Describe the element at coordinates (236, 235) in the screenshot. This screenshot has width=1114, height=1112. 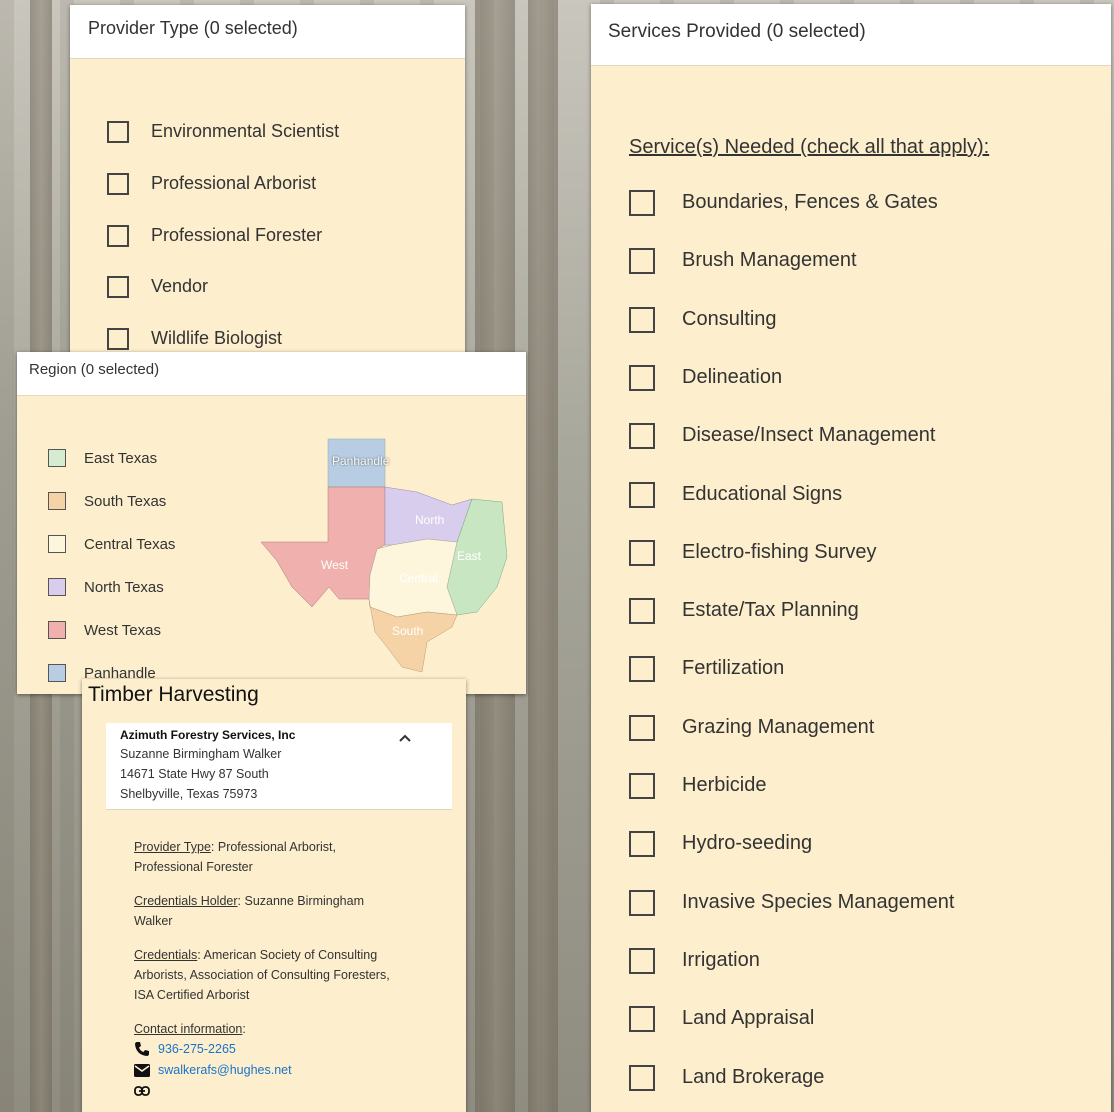
I see `provider-type-option-label: Professional Forester` at that location.